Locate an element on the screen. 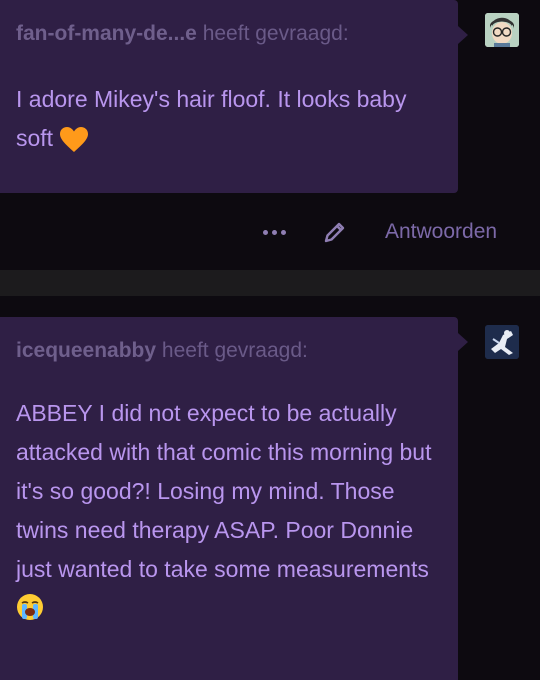 The image size is (540, 680). asker-name-link: icequeenabby is located at coordinates (86, 350).